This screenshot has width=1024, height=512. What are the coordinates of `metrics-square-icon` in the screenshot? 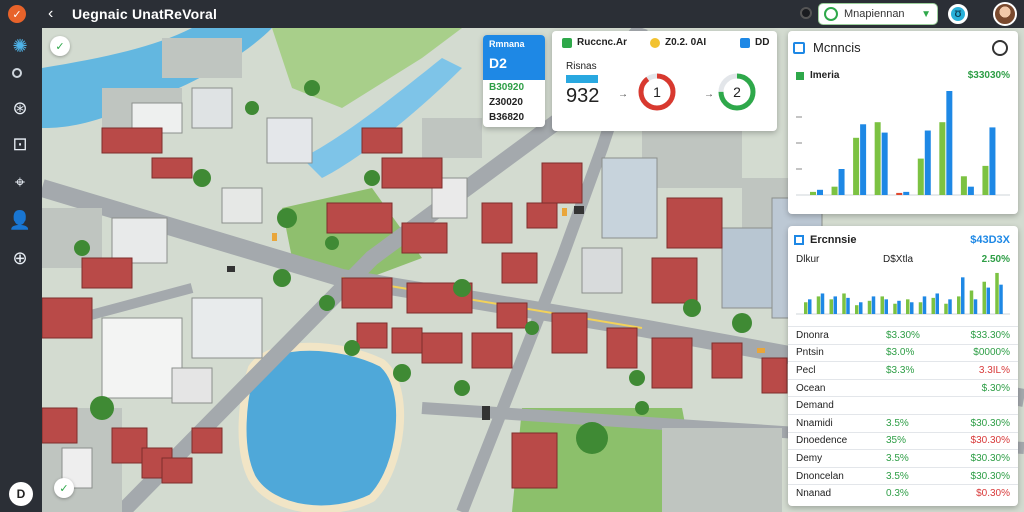 It's located at (799, 47).